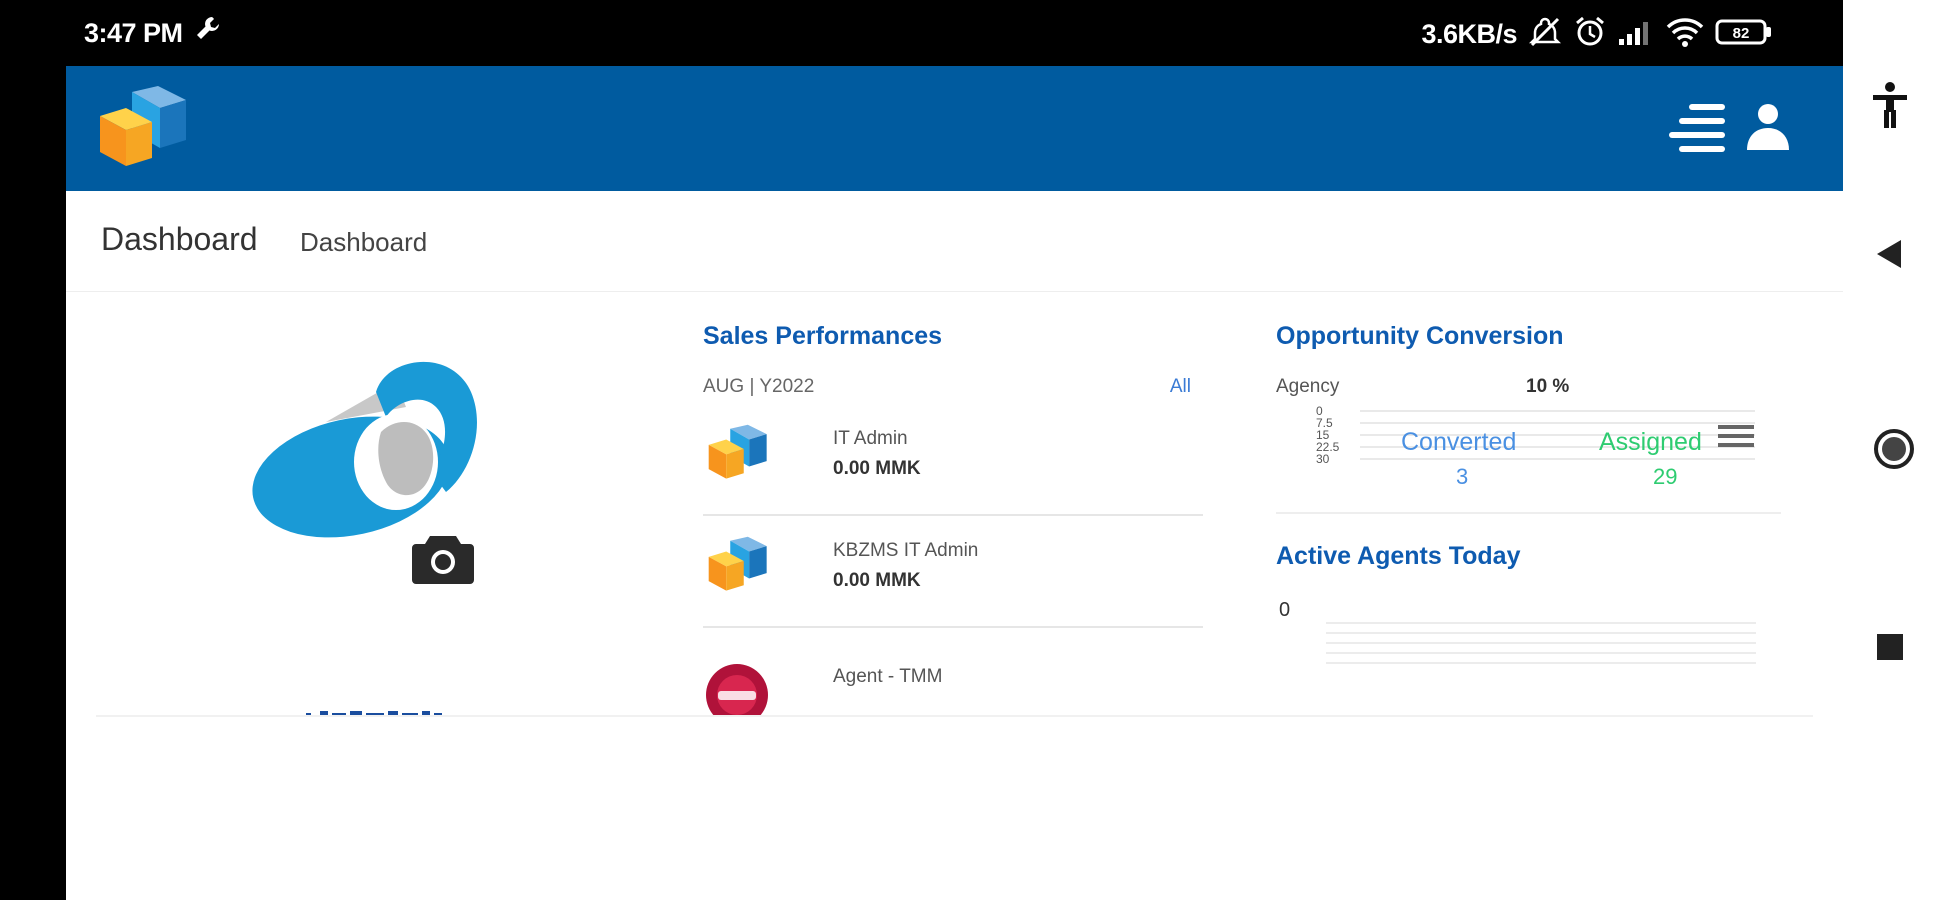 Image resolution: width=1953 pixels, height=900 pixels. Describe the element at coordinates (1462, 476) in the screenshot. I see `converted-value: 3` at that location.